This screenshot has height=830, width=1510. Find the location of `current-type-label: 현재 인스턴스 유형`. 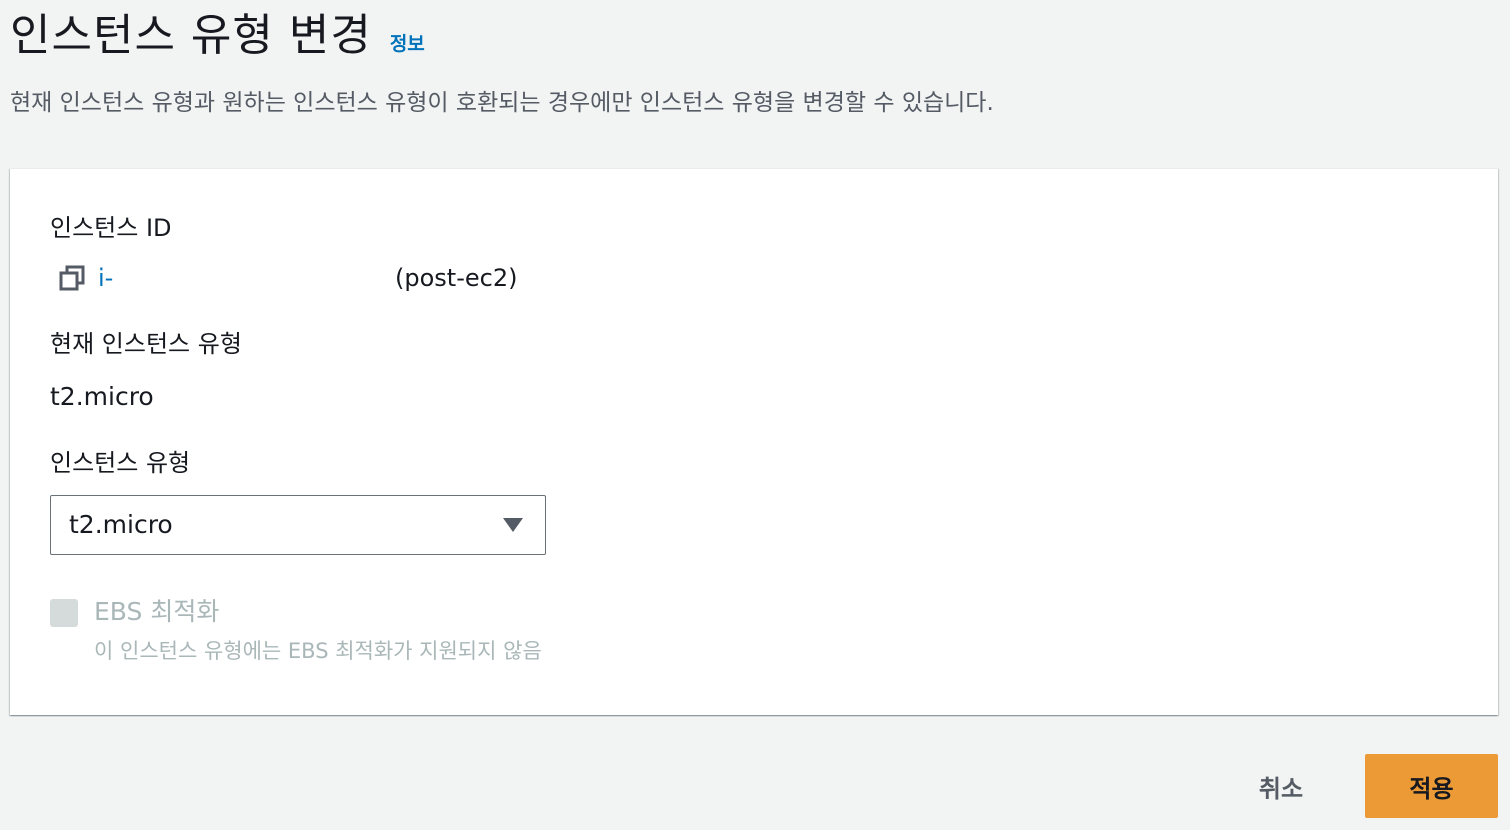

current-type-label: 현재 인스턴스 유형 is located at coordinates (146, 344).